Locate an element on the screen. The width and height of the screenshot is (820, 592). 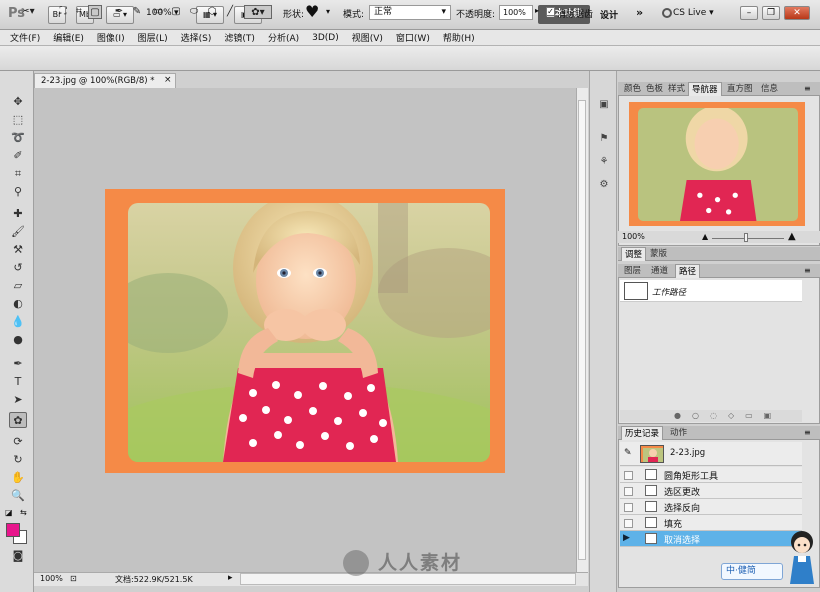
document-tab: 2-23.jpg @ 100%(RGB/8) * is located at coordinates (105, 80).